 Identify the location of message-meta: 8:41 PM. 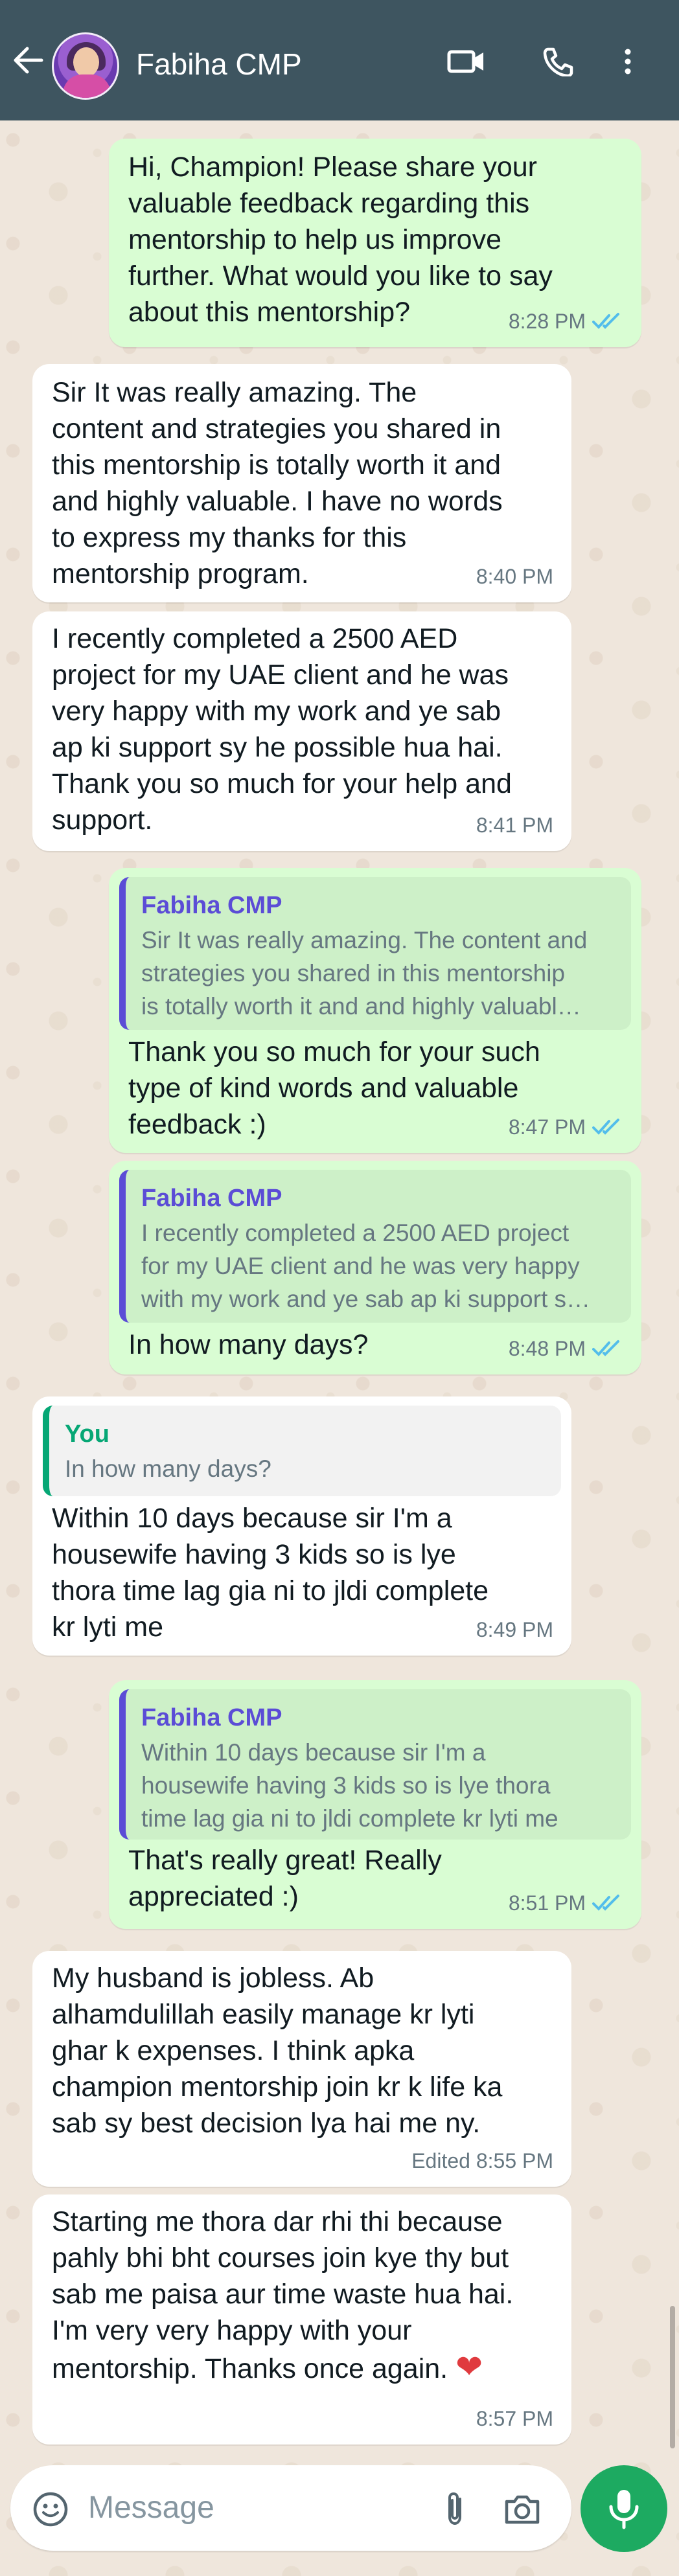
(514, 825).